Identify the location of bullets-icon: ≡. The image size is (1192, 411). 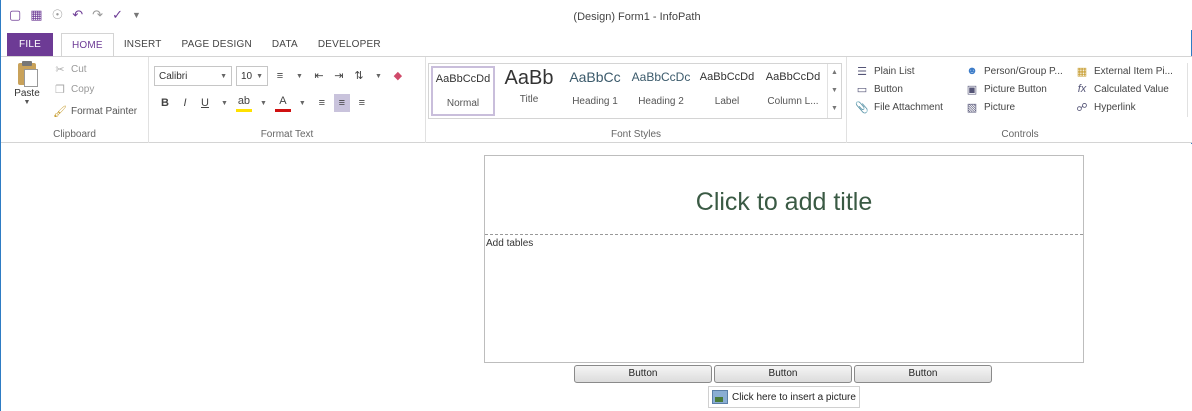
(280, 76).